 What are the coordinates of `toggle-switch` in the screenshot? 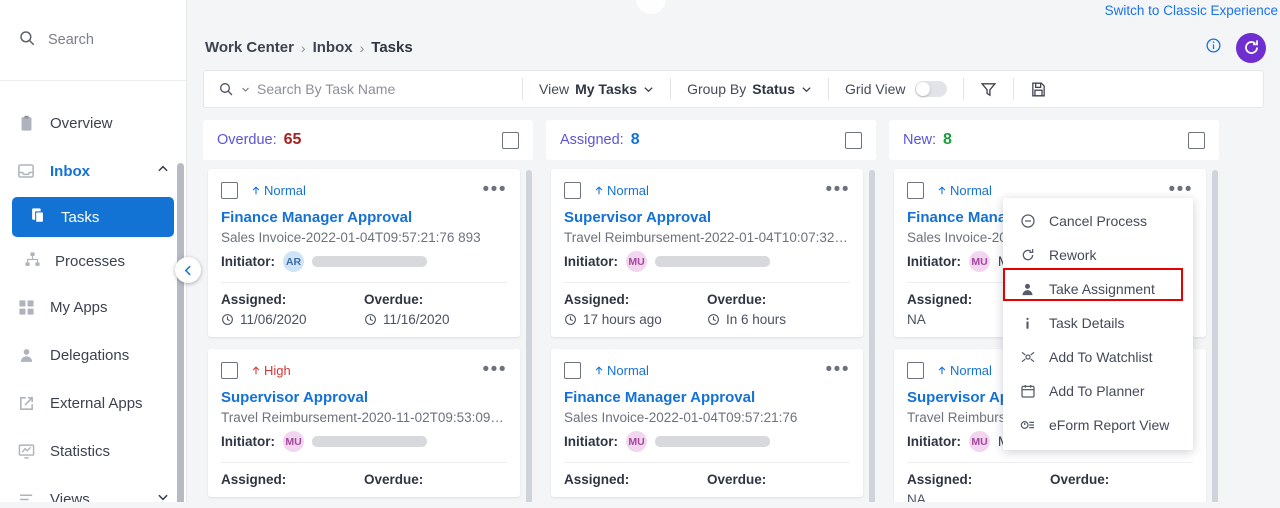 It's located at (931, 89).